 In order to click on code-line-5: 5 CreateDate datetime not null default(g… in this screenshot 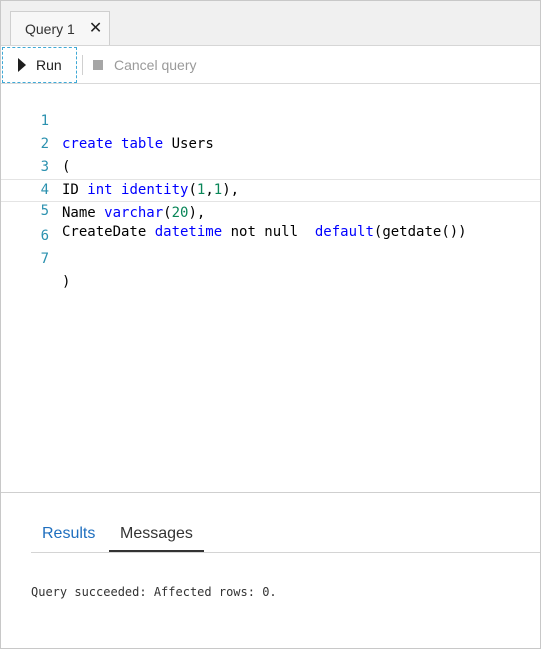, I will do `click(270, 209)`.